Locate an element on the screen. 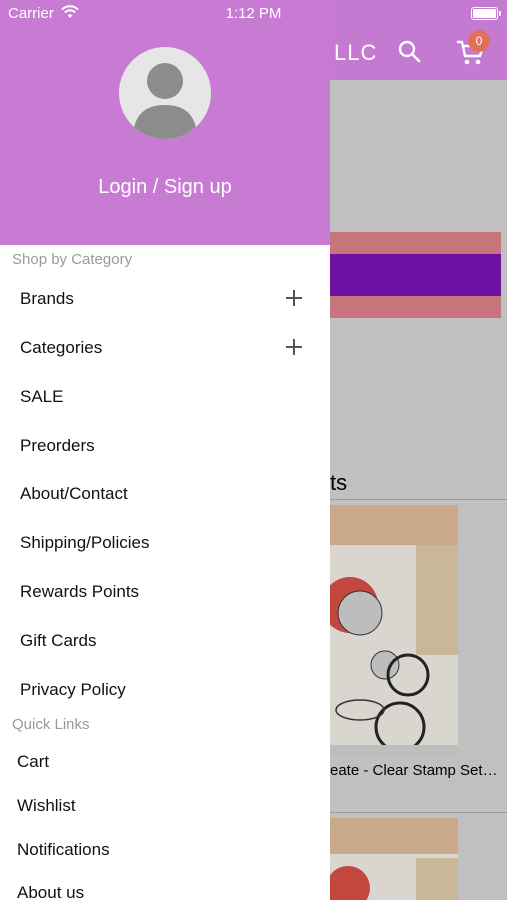 This screenshot has width=507, height=903. menu-item-categories: Categories is located at coordinates (61, 348).